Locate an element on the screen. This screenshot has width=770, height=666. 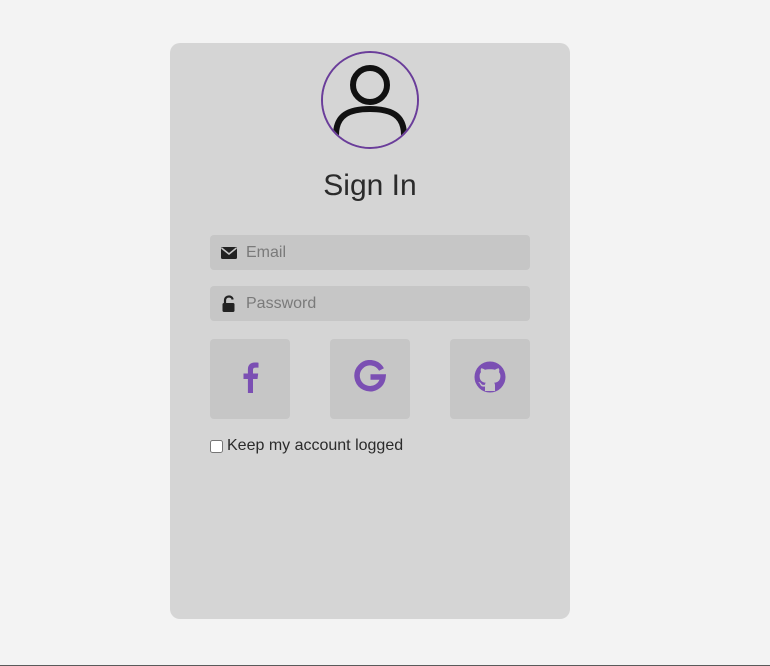
keep-logged-option: Keep my account logged is located at coordinates (306, 446).